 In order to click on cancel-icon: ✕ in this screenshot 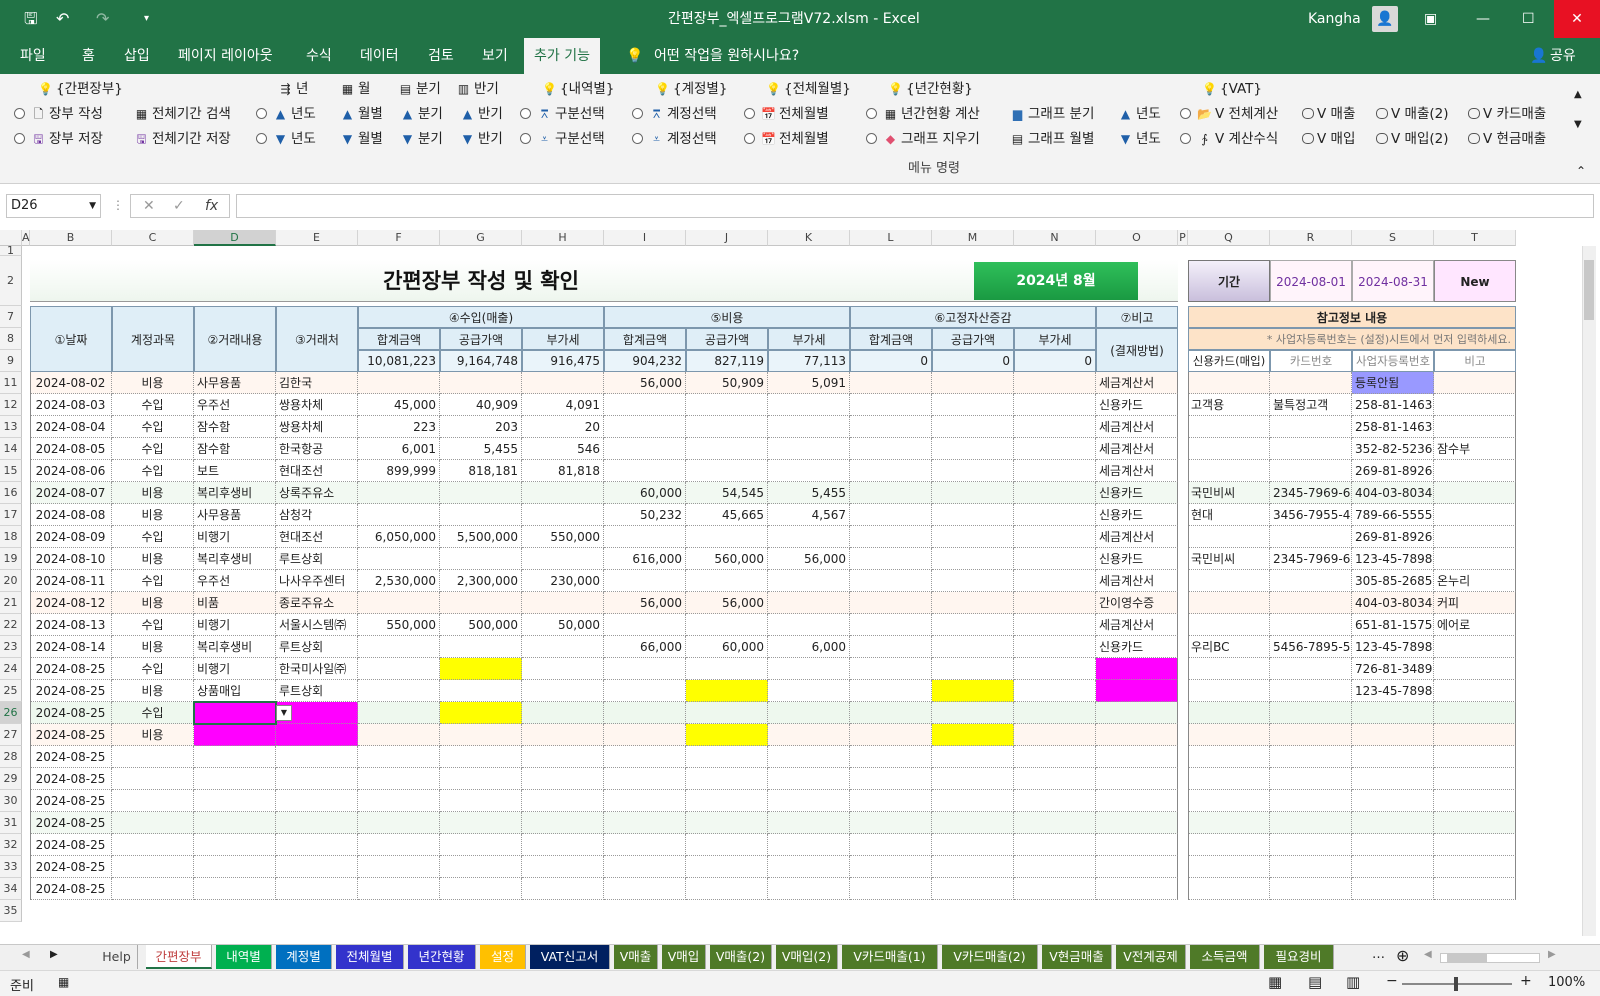, I will do `click(149, 206)`.